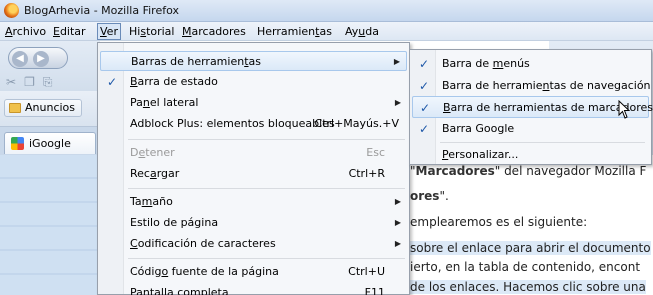 The height and width of the screenshot is (295, 653). I want to click on page-text-line: emplearemos es el siguiente:, so click(499, 222).